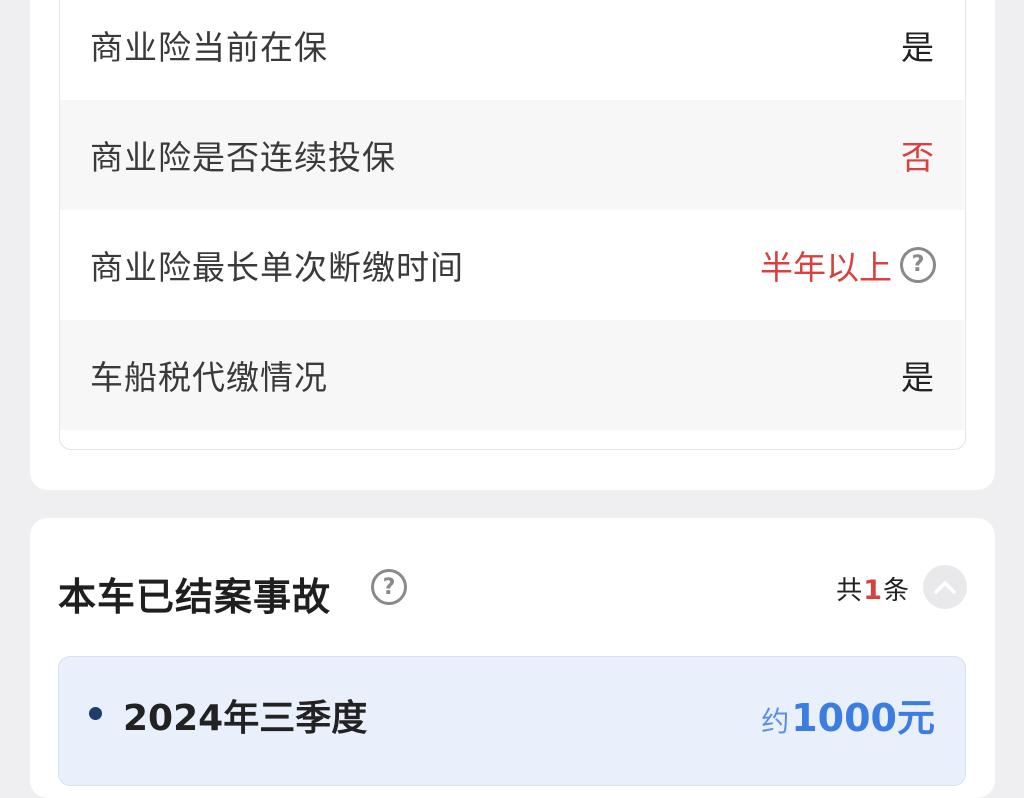  What do you see at coordinates (512, 155) in the screenshot?
I see `row-commercial-continuous: 商业险是否连续投保 否` at bounding box center [512, 155].